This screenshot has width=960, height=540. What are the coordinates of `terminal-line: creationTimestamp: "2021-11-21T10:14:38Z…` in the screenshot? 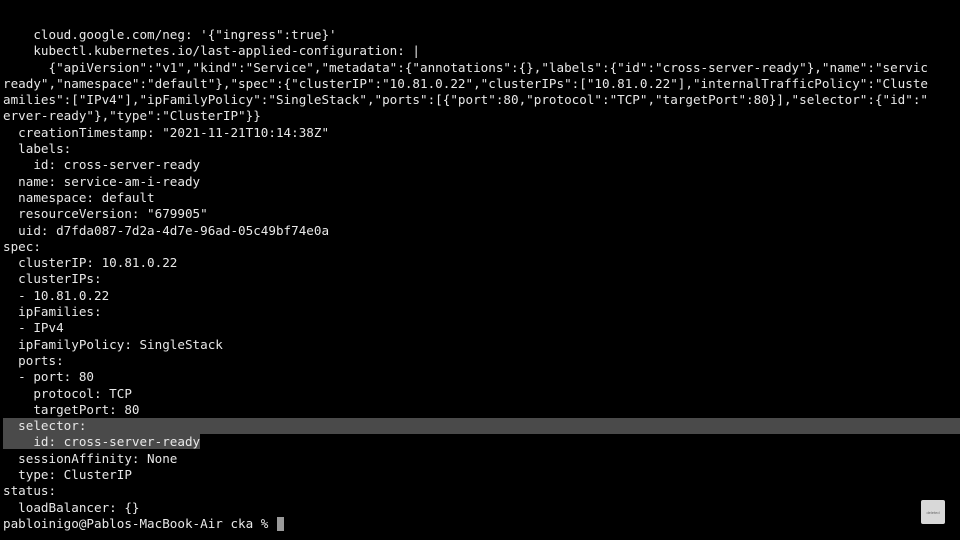 It's located at (166, 132).